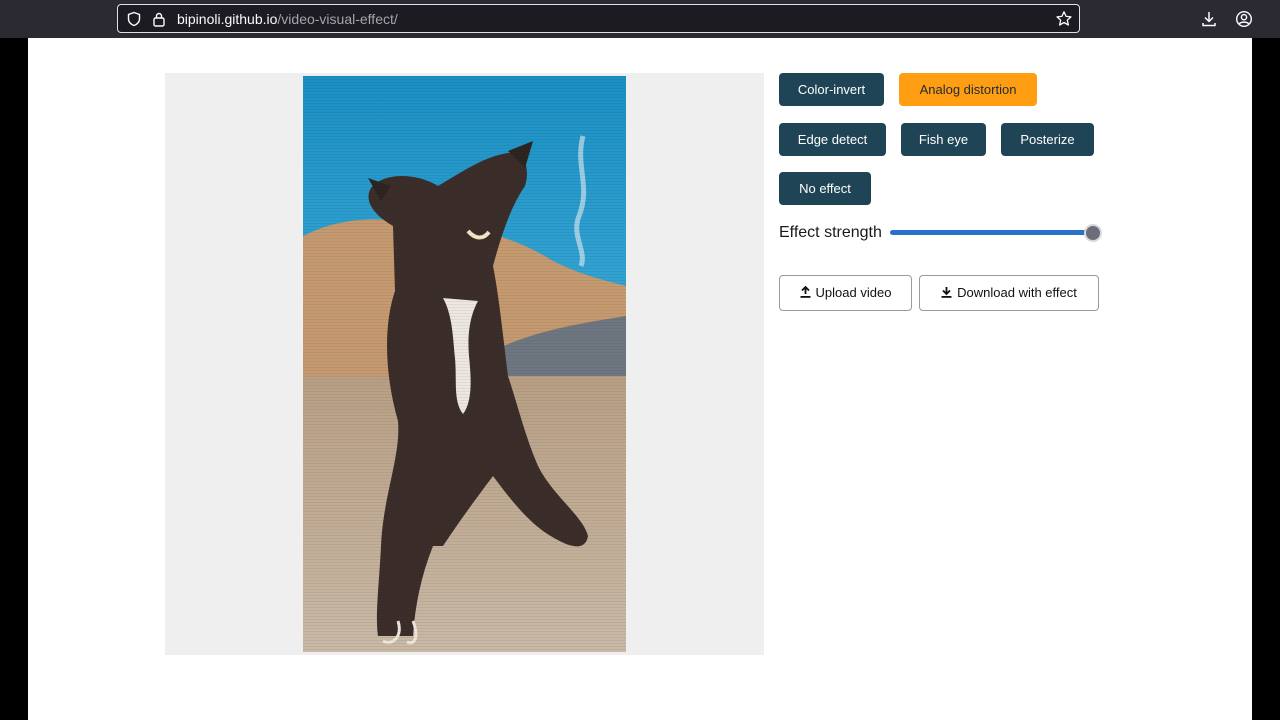 Image resolution: width=1280 pixels, height=720 pixels. Describe the element at coordinates (825, 188) in the screenshot. I see `no-effect-button: No effect` at that location.